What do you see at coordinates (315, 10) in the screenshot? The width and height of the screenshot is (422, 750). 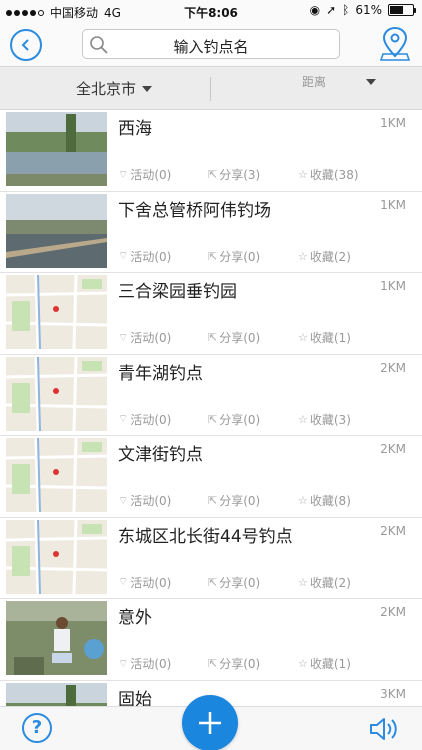 I see `rotation-lock-icon: ◉` at bounding box center [315, 10].